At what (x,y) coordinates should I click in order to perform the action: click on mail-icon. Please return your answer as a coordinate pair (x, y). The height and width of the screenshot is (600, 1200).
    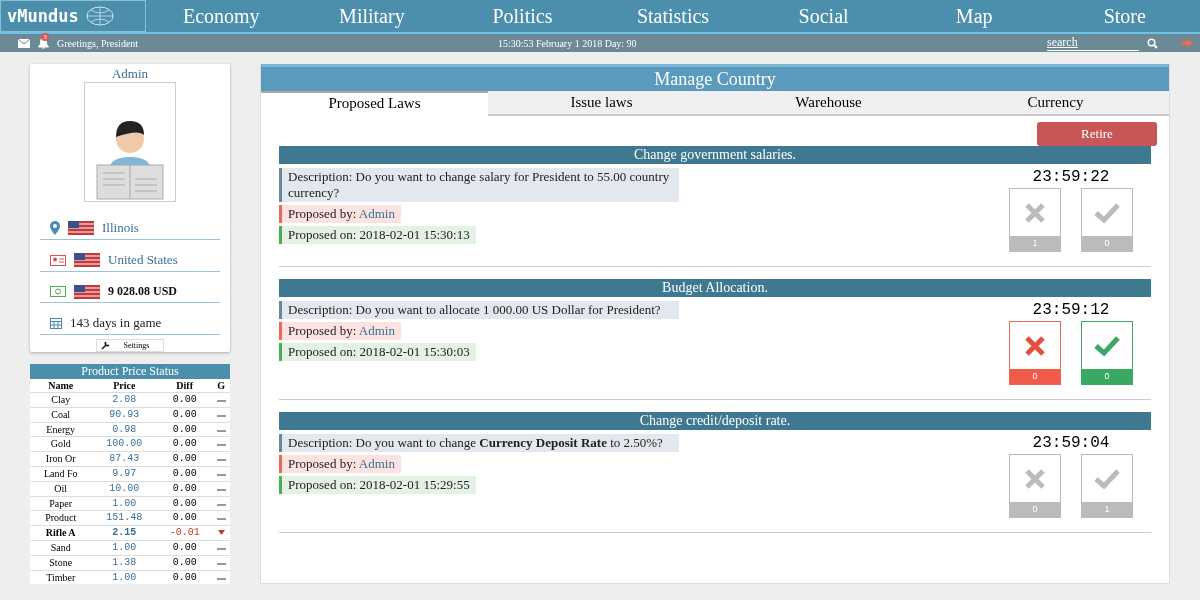
    Looking at the image, I should click on (24, 43).